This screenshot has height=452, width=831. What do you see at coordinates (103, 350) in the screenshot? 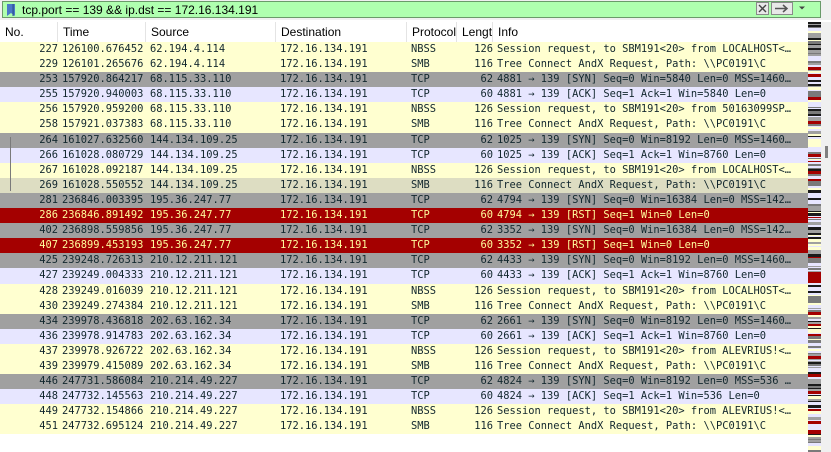
I see `packet-time: 239978.926722` at bounding box center [103, 350].